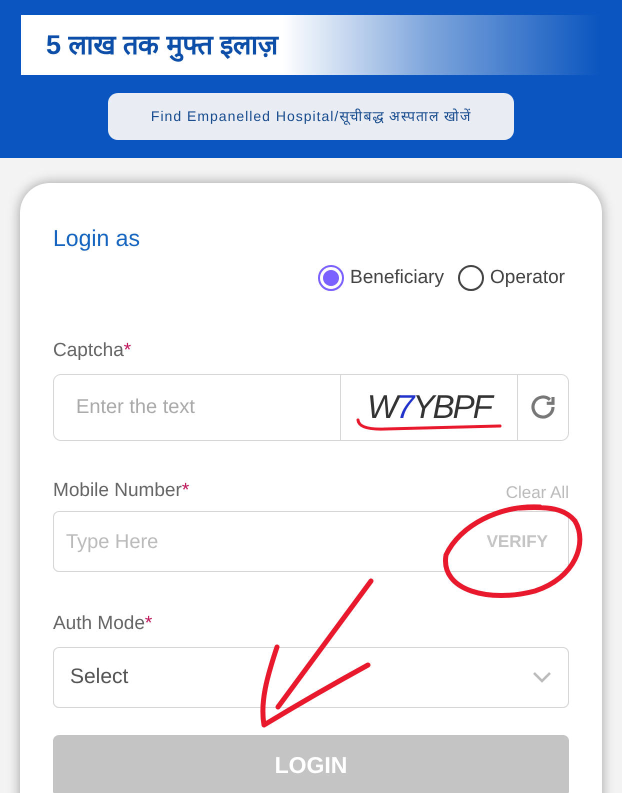  Describe the element at coordinates (102, 623) in the screenshot. I see `field-label: Auth Mode*` at that location.